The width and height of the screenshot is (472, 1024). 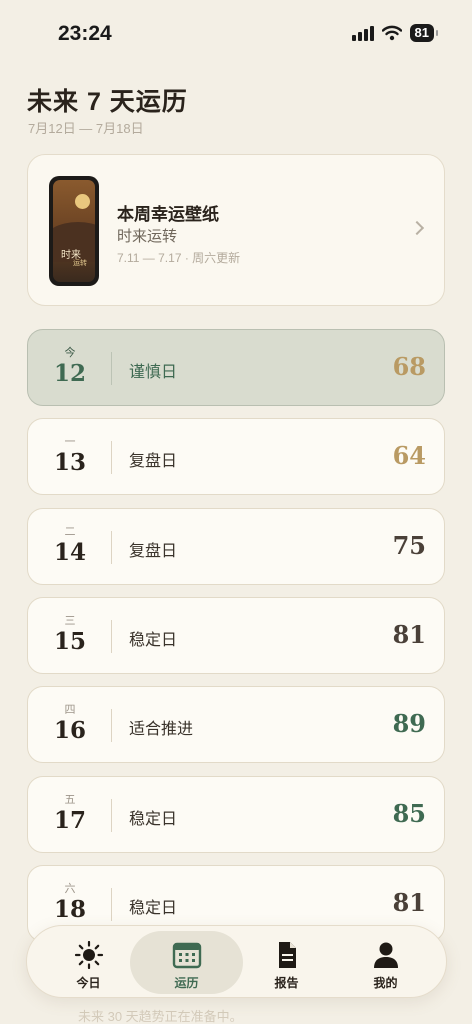 What do you see at coordinates (69, 820) in the screenshot?
I see `day-number: 17` at bounding box center [69, 820].